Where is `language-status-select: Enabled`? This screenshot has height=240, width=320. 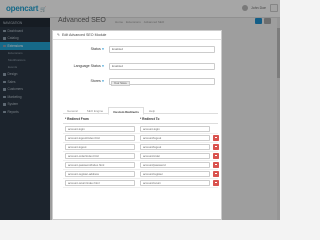
language-status-select: Enabled is located at coordinates (162, 66).